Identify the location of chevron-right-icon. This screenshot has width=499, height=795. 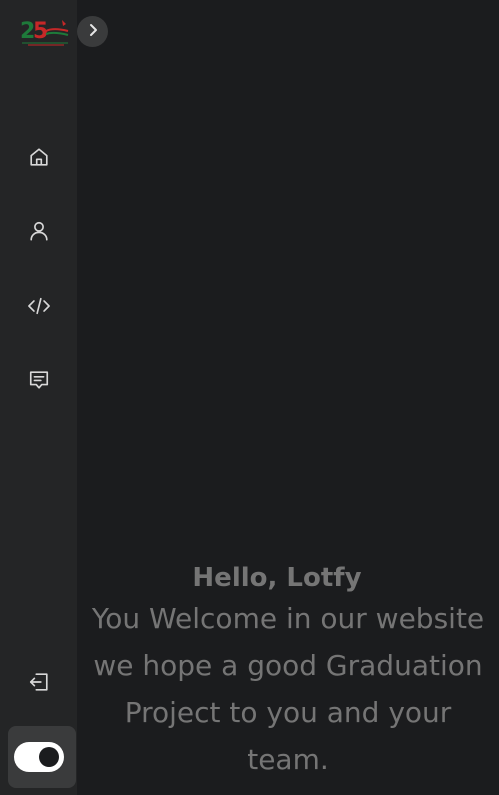
(93, 31).